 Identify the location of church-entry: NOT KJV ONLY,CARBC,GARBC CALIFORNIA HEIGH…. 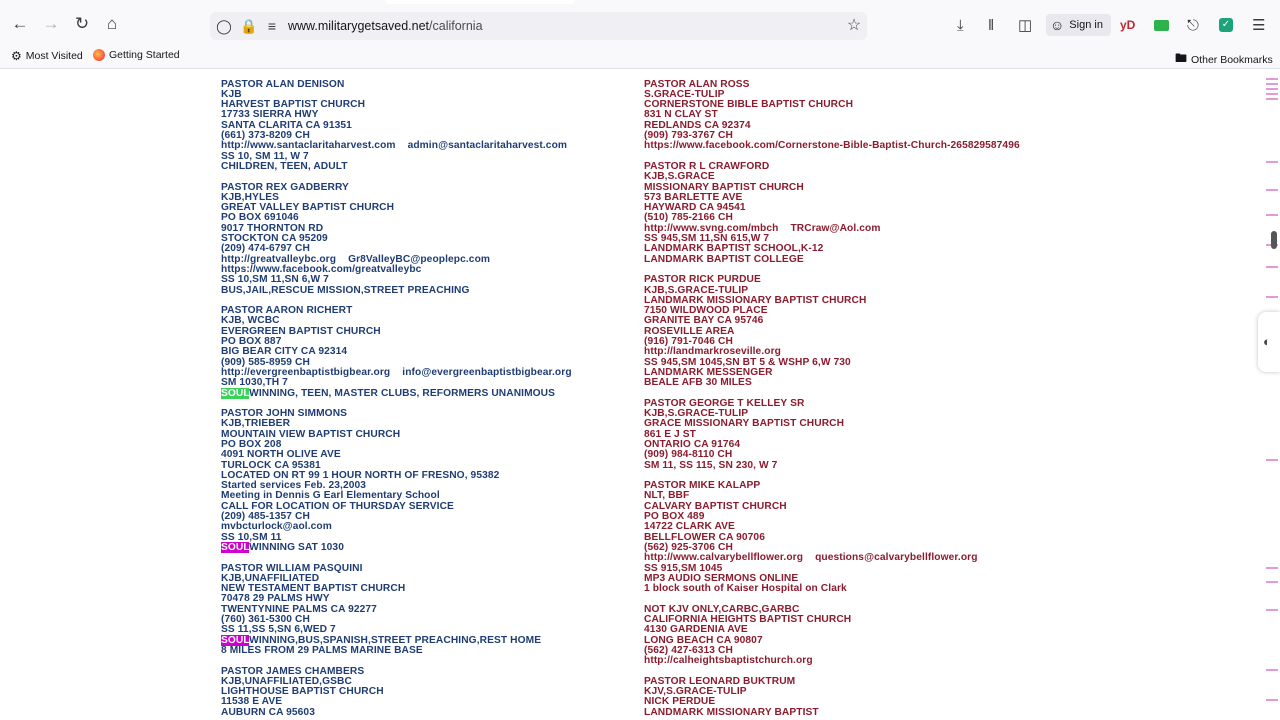
(854, 635).